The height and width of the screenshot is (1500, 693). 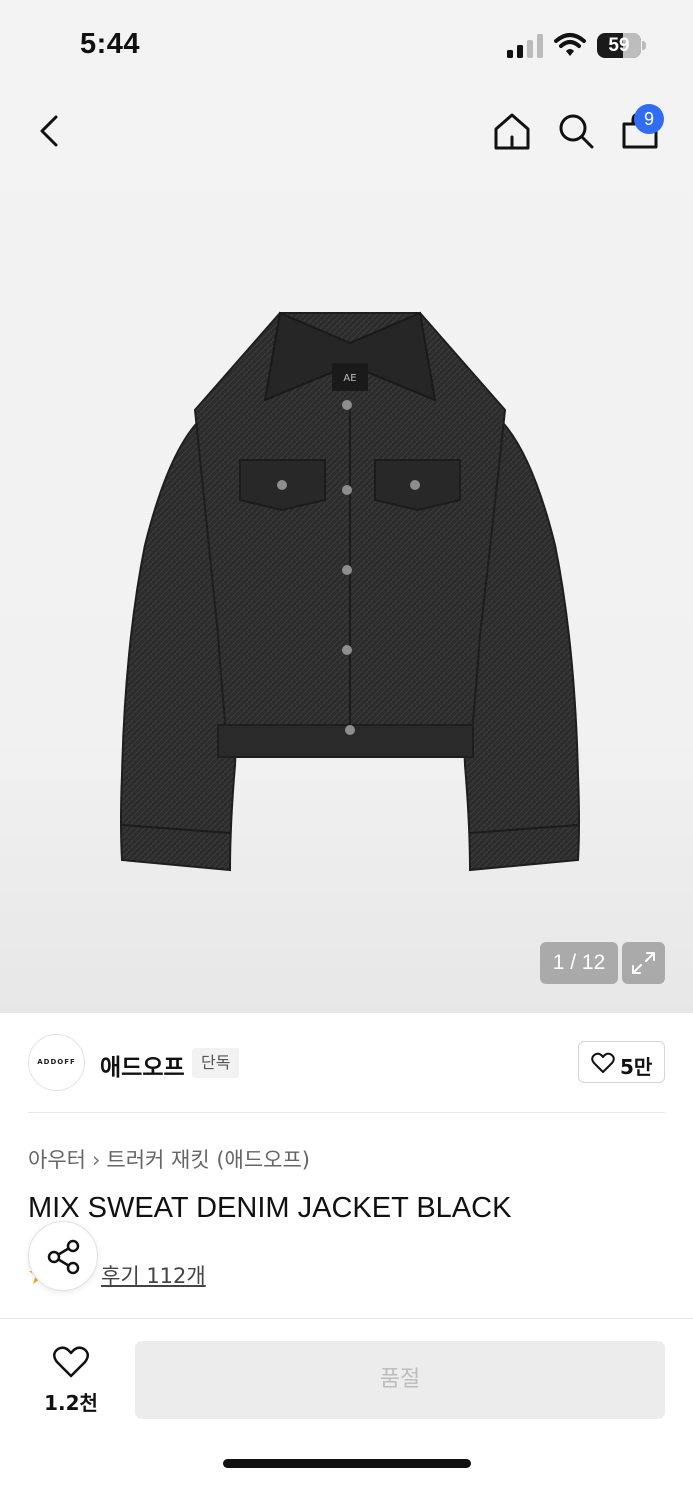 What do you see at coordinates (142, 1065) in the screenshot?
I see `brand-name: 애드오프` at bounding box center [142, 1065].